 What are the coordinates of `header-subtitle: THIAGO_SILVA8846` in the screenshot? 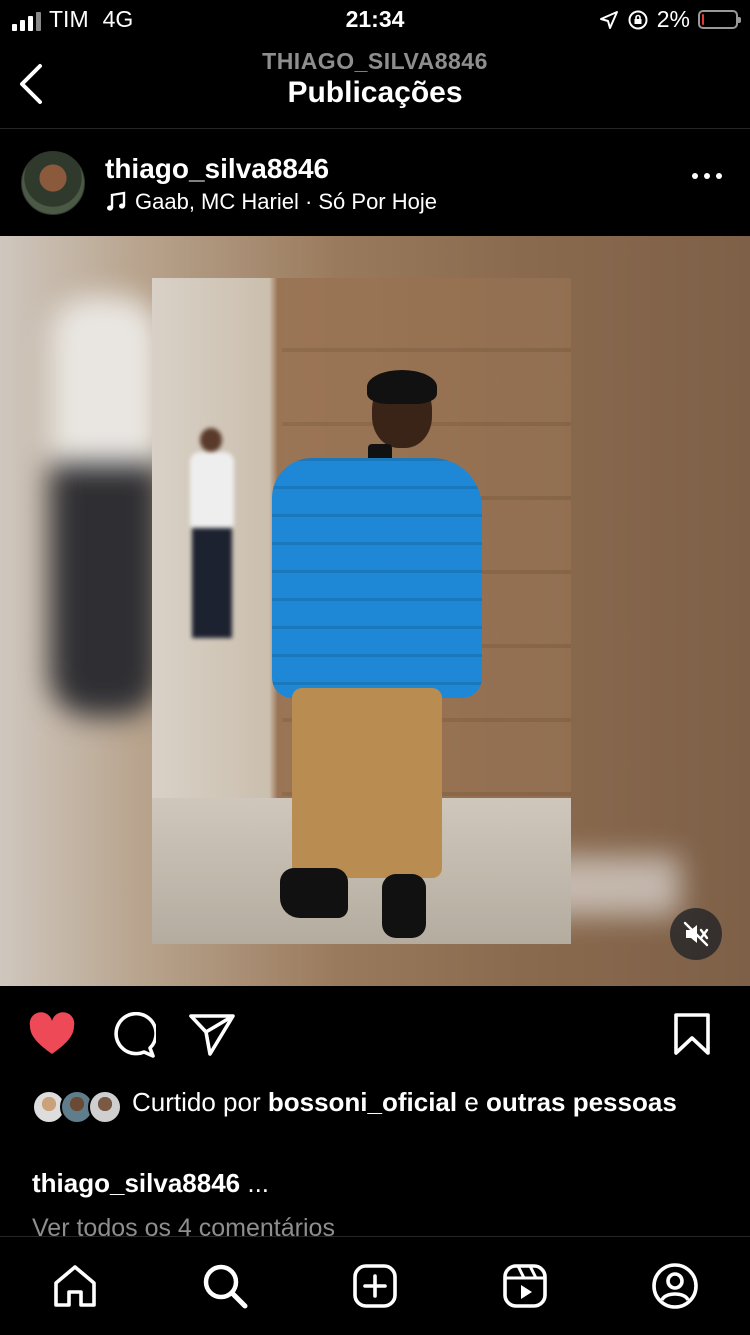 It's located at (375, 61).